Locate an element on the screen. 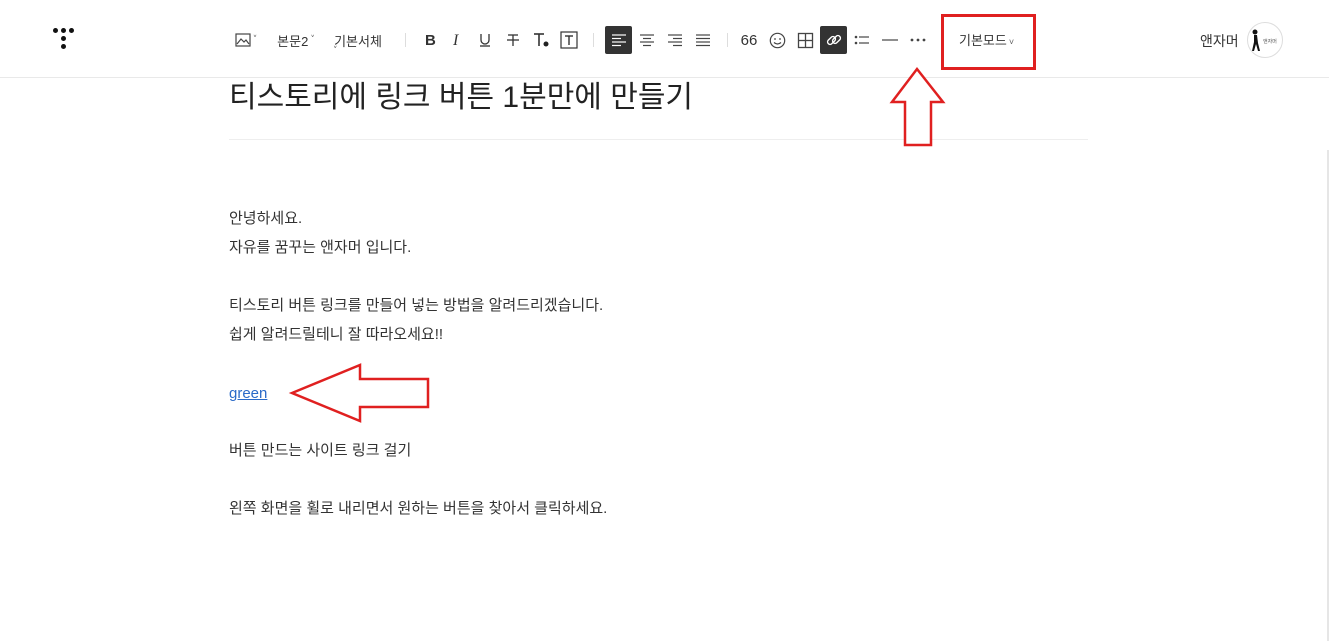 The height and width of the screenshot is (641, 1329). paragraph-style-select: 본문2 ˅ is located at coordinates (296, 40).